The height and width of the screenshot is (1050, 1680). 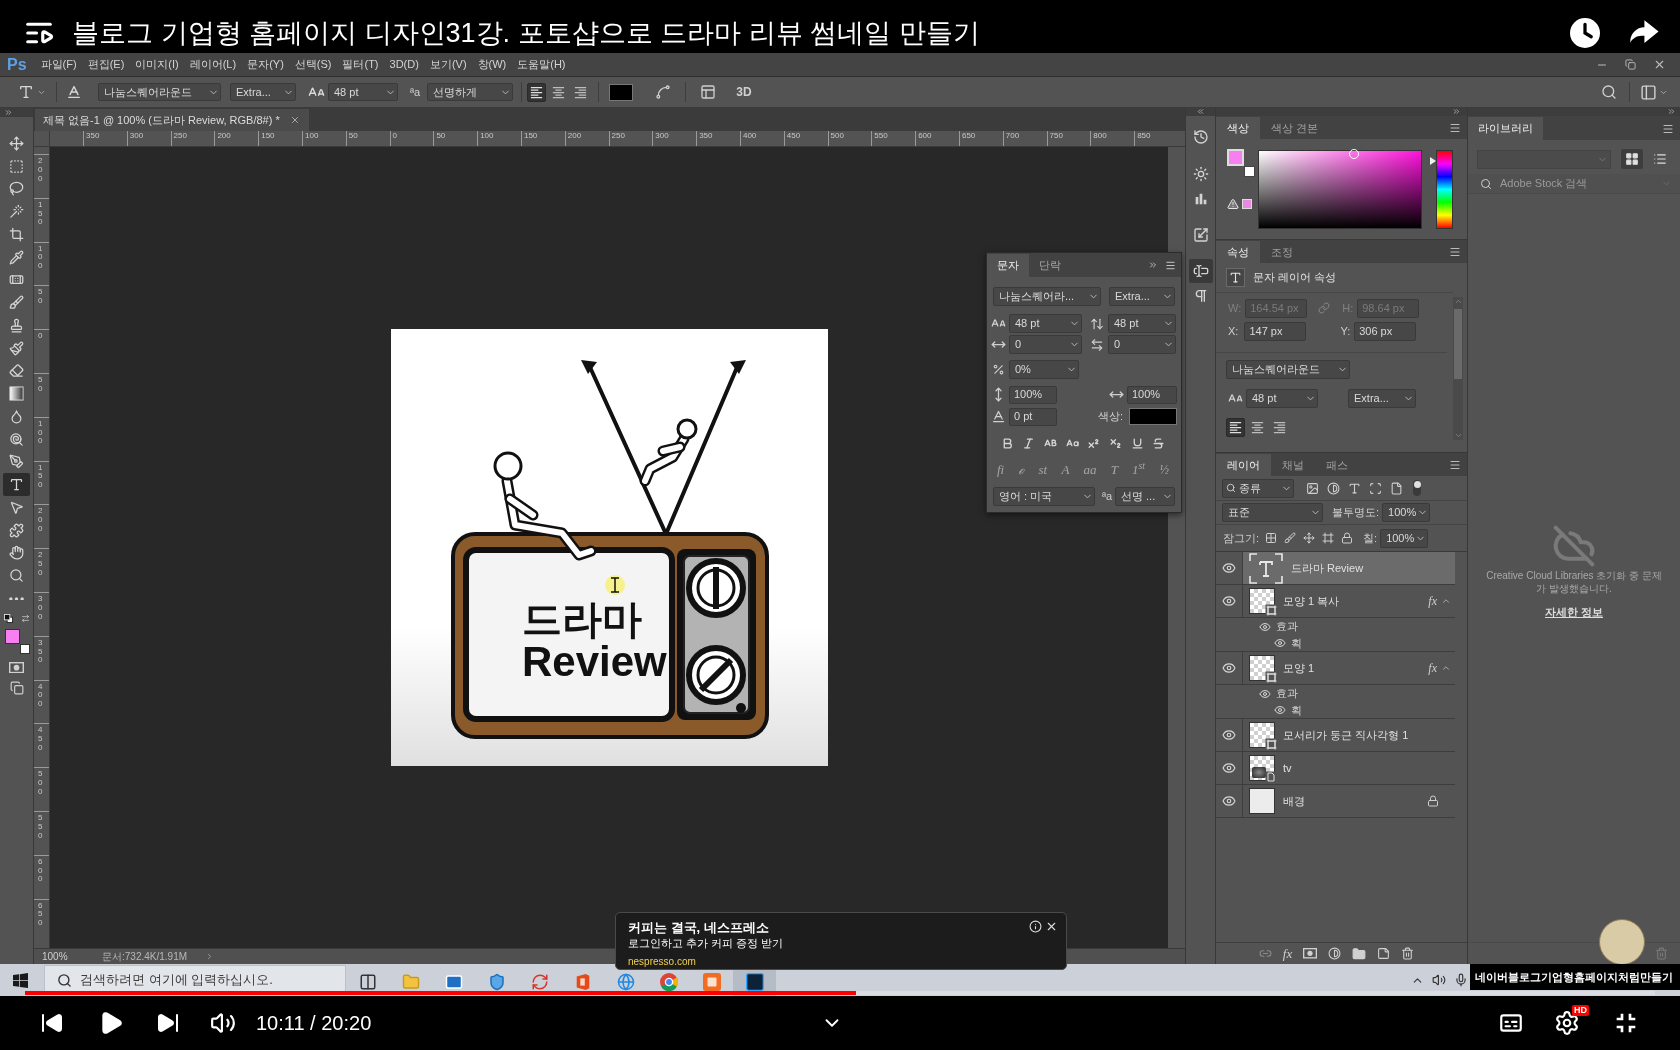 What do you see at coordinates (1271, 538) in the screenshot?
I see `grid-icon` at bounding box center [1271, 538].